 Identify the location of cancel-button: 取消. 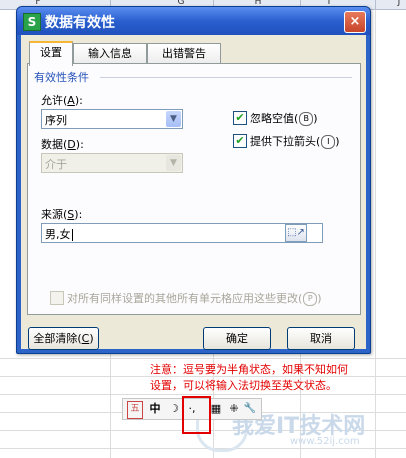
(321, 338).